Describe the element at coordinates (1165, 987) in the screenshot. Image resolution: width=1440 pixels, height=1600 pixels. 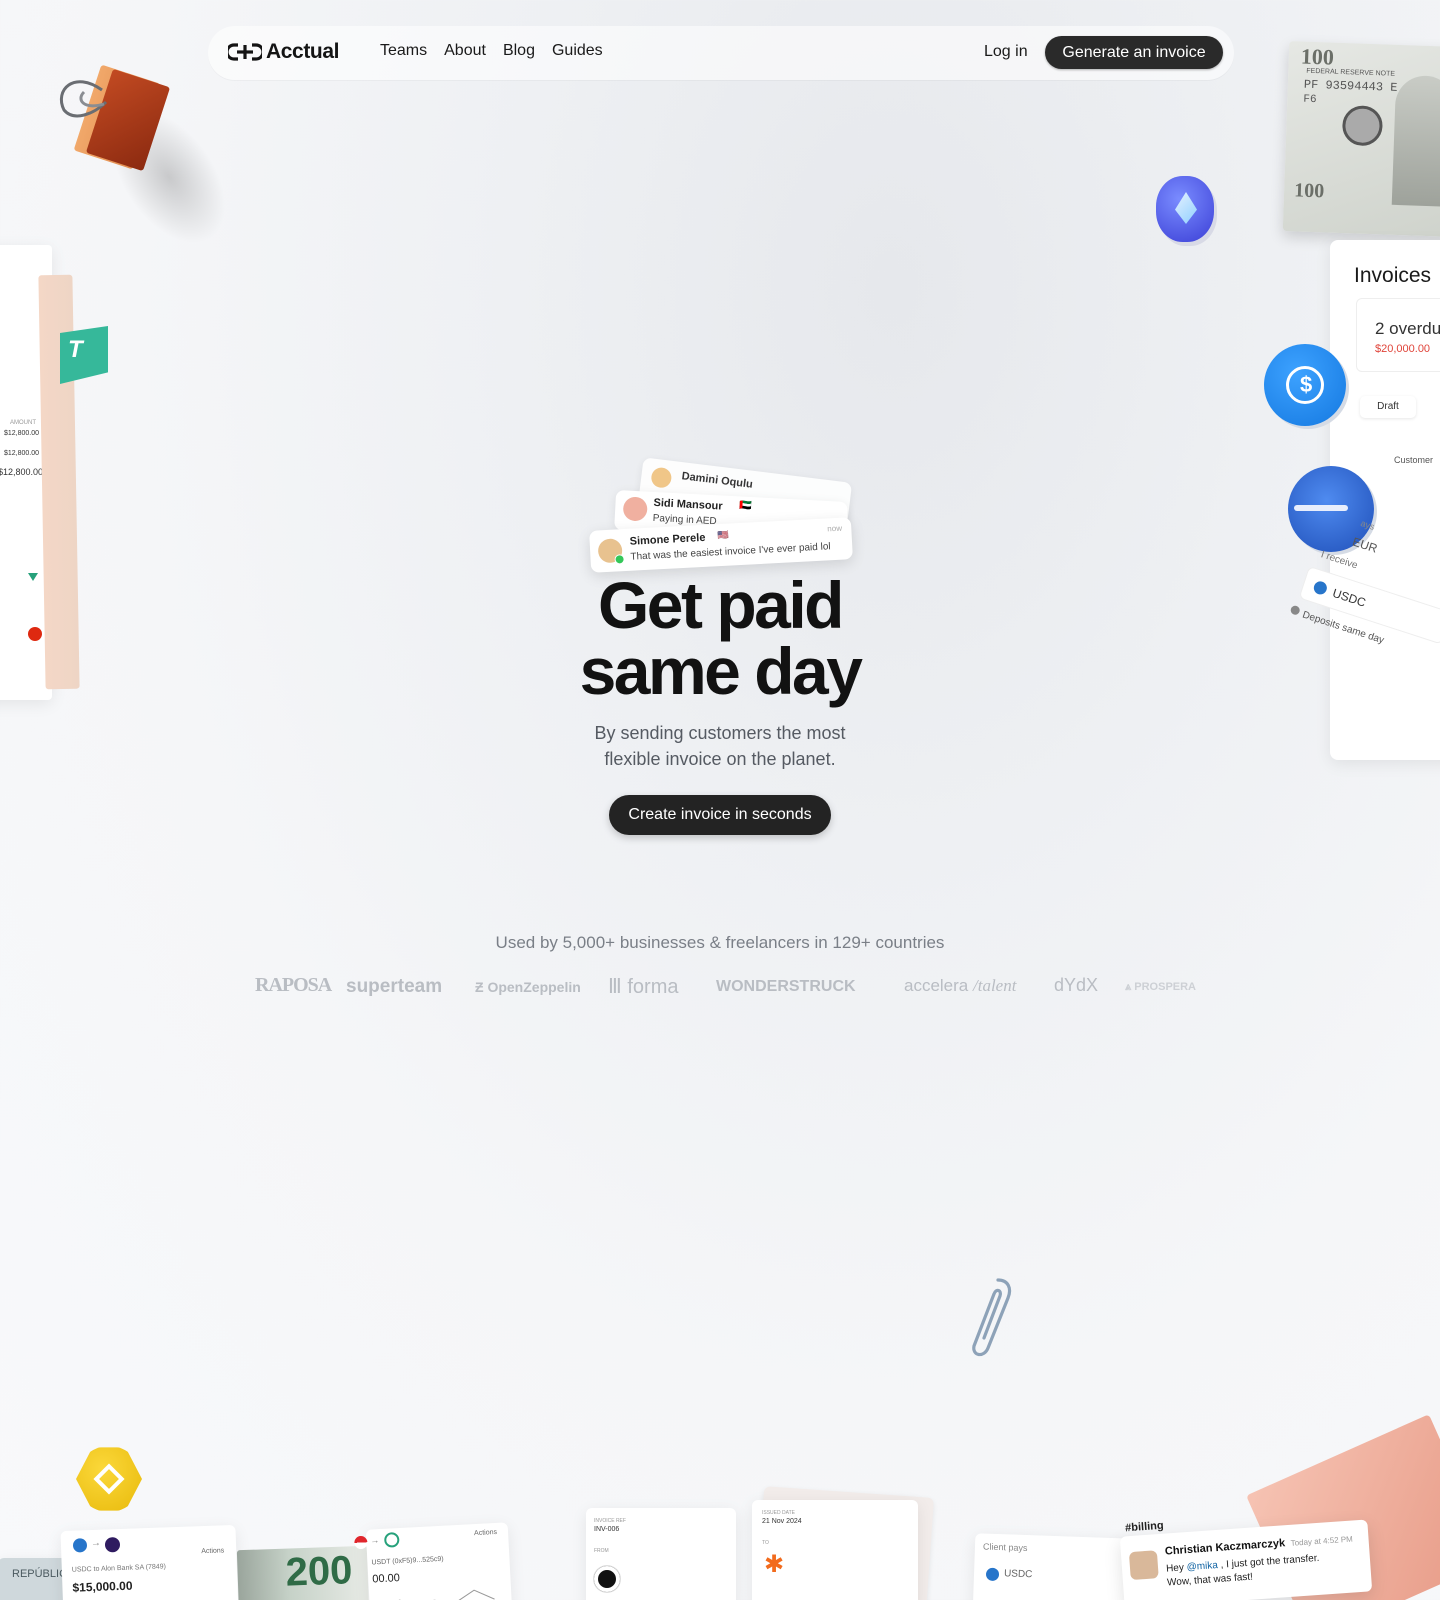
I see `prospera-name: PROSPERA` at that location.